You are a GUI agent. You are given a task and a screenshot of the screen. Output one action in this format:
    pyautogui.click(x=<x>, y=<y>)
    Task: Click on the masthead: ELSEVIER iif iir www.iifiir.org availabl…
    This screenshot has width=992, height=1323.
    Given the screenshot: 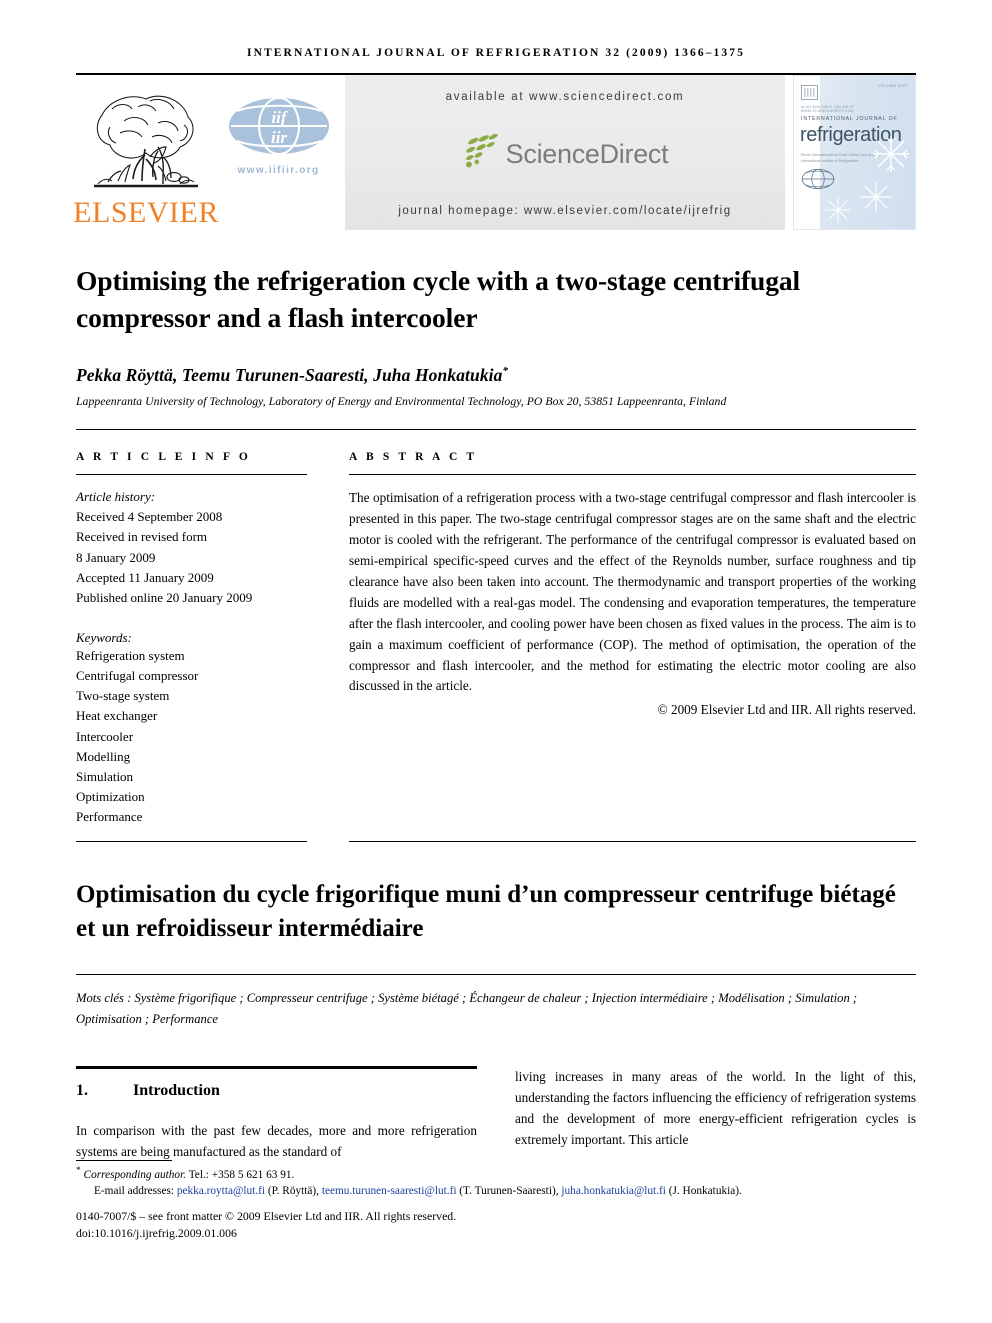 What is the action you would take?
    pyautogui.click(x=494, y=152)
    